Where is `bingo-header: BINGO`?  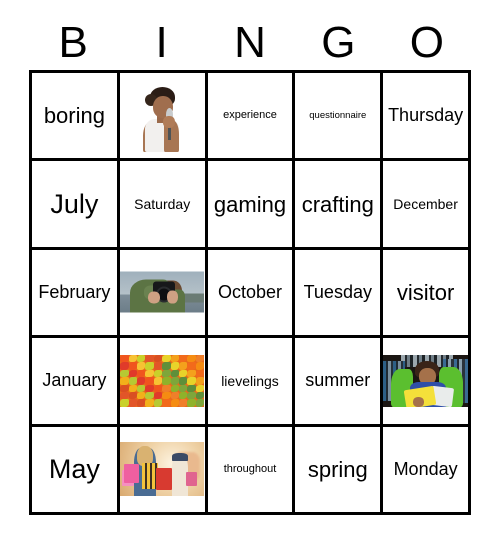
bingo-header: BINGO is located at coordinates (250, 43).